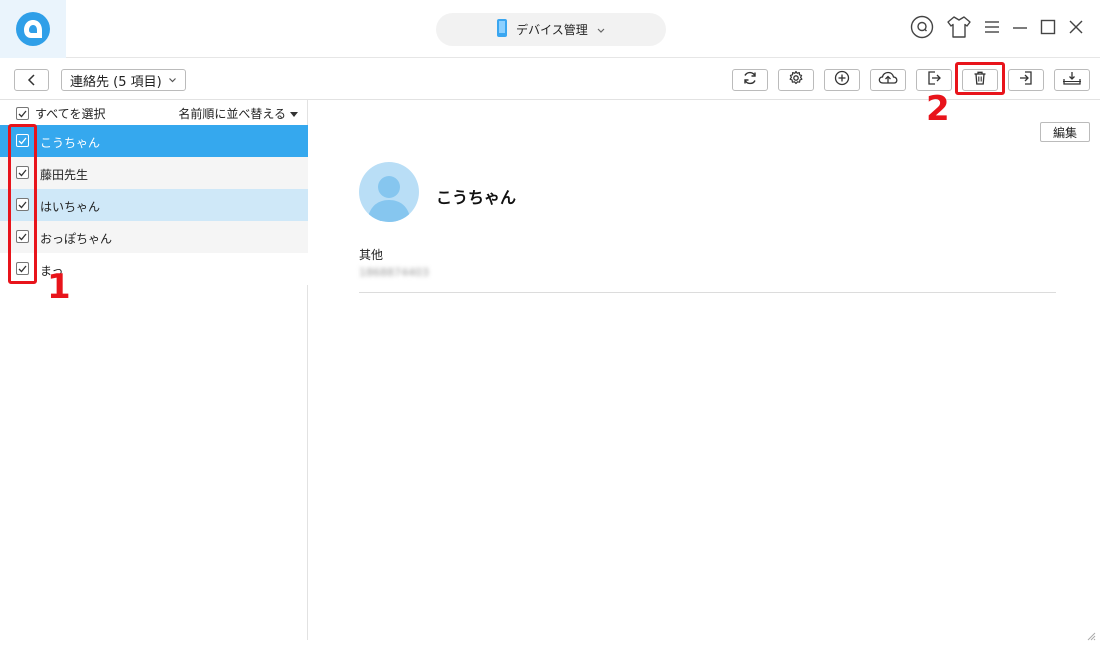 The height and width of the screenshot is (645, 1100). I want to click on minimize-icon, so click(1020, 27).